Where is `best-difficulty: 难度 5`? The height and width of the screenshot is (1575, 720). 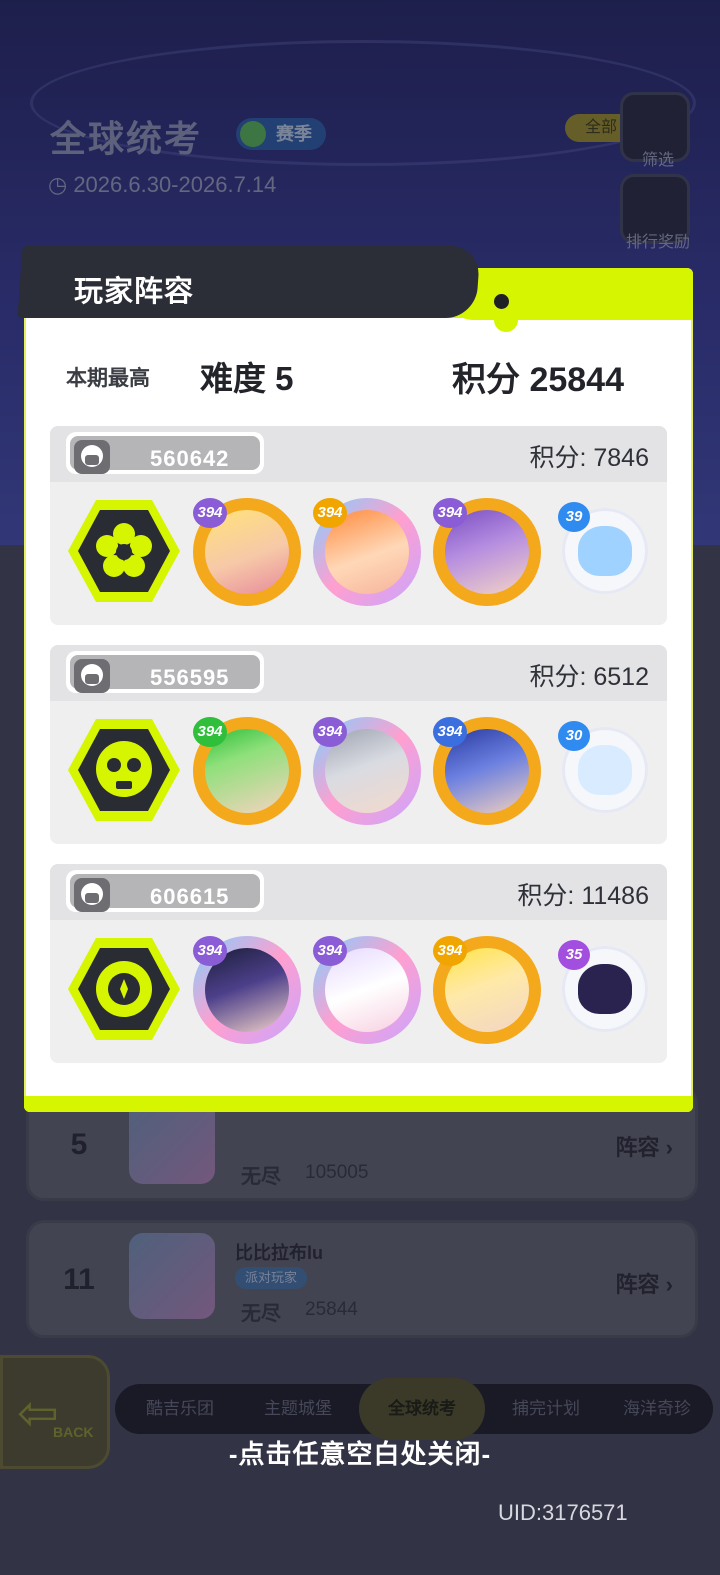
best-difficulty: 难度 5 is located at coordinates (247, 378).